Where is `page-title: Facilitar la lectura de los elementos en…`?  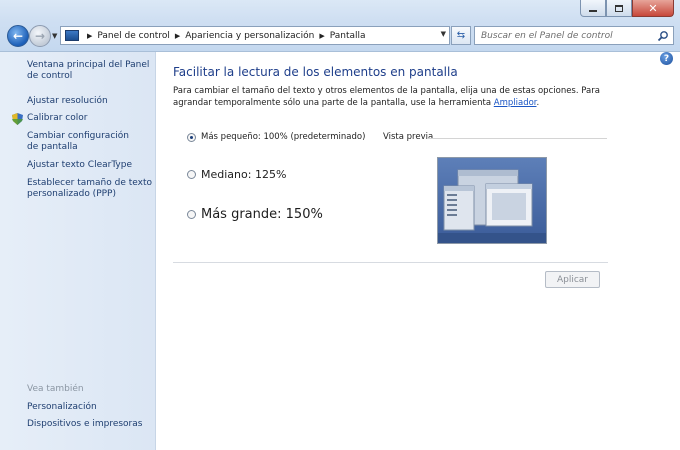
page-title: Facilitar la lectura de los elementos en… is located at coordinates (315, 72).